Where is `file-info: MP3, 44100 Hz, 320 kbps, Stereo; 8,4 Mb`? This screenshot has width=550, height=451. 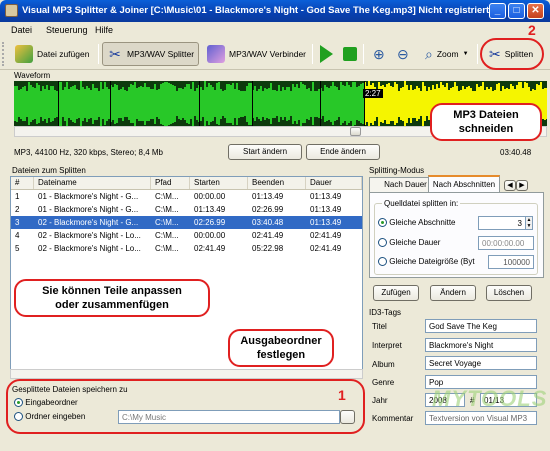 file-info: MP3, 44100 Hz, 320 kbps, Stereo; 8,4 Mb is located at coordinates (88, 152).